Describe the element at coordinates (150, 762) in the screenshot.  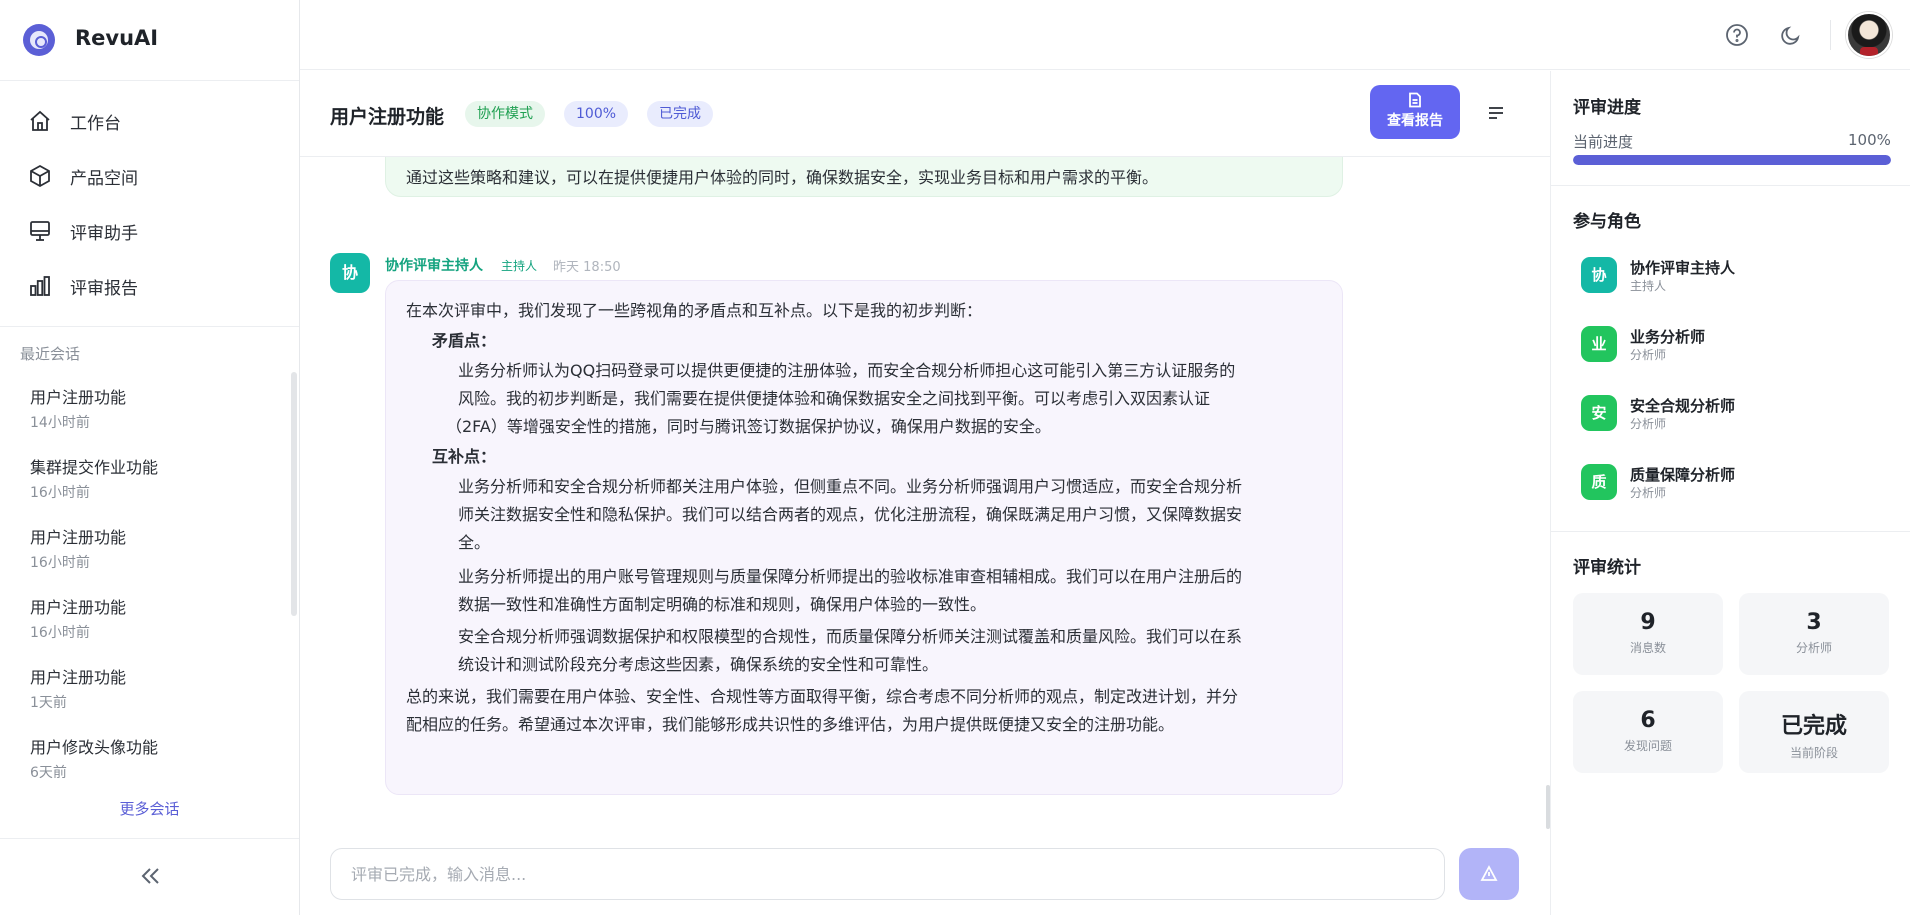
I see `recent-session-item: 用户修改头像功能 6天前` at that location.